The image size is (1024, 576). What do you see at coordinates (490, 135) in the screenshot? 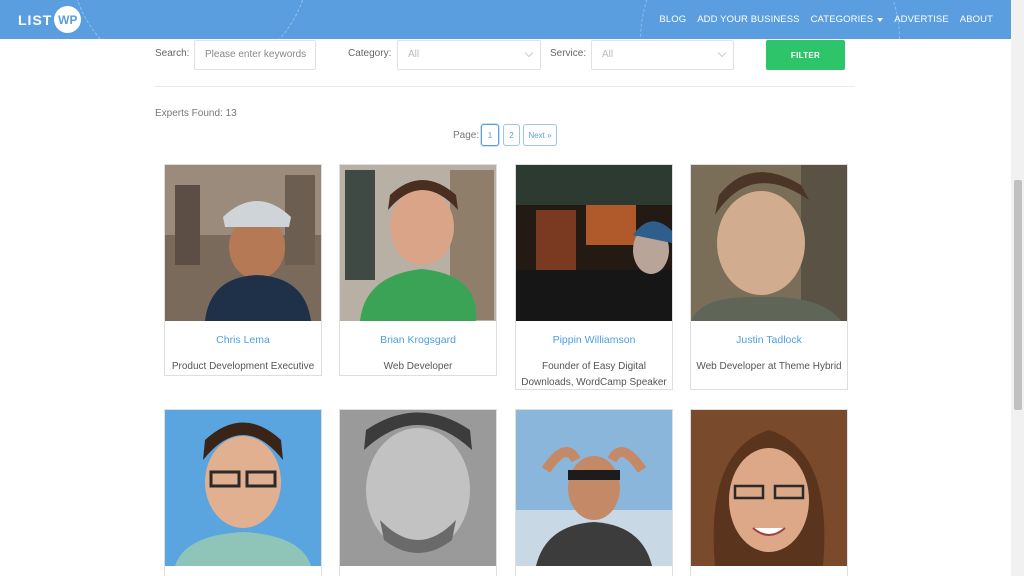
I see `page-1-button: 1` at bounding box center [490, 135].